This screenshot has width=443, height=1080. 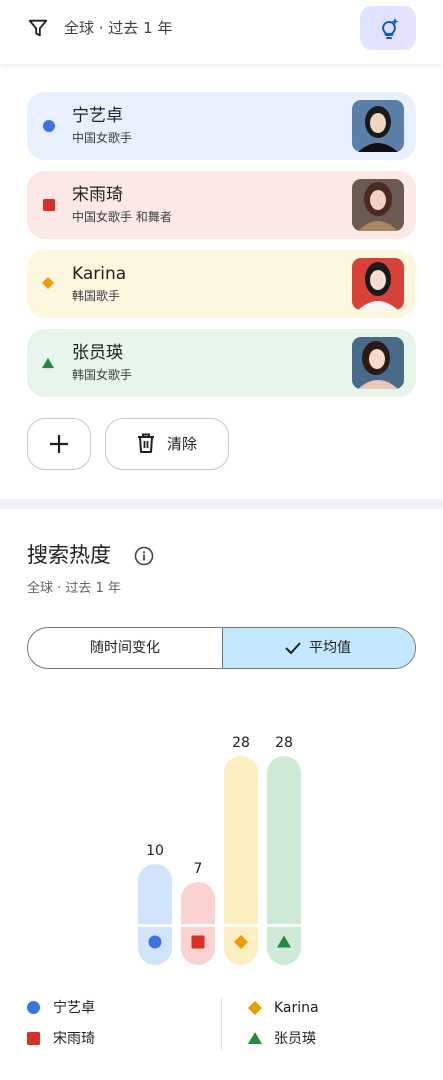 I want to click on person-card-ning-yizhuo: 宁艺卓 中国女歌手, so click(x=221, y=126).